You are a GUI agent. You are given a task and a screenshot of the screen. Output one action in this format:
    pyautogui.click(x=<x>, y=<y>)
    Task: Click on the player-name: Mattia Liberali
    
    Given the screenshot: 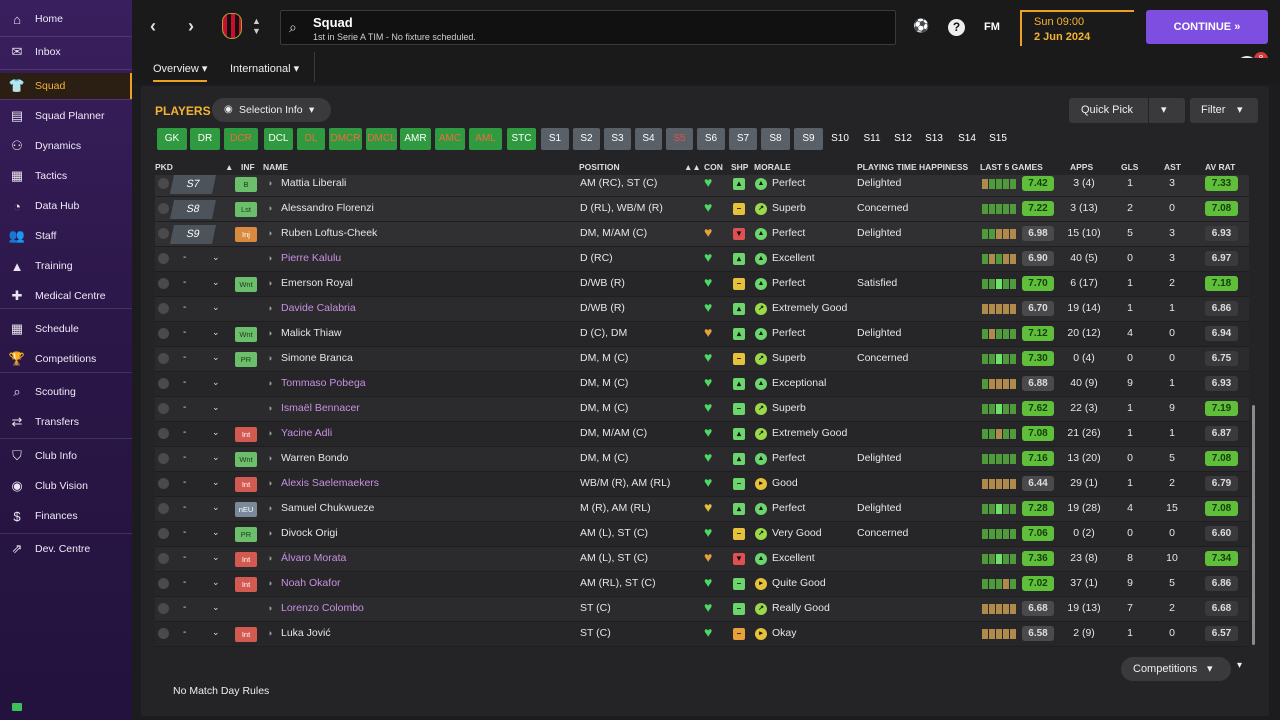 What is the action you would take?
    pyautogui.click(x=313, y=183)
    